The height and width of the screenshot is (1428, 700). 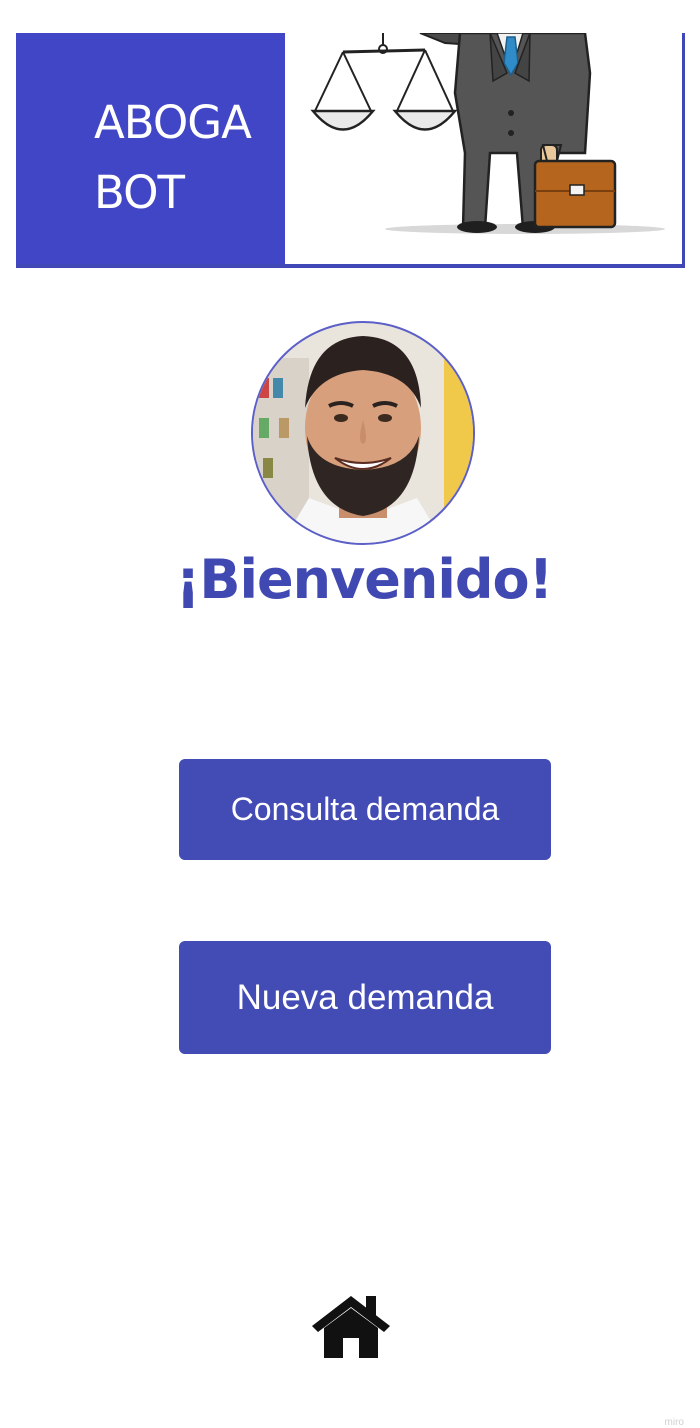 I want to click on logo-line-2: BOT, so click(x=139, y=192).